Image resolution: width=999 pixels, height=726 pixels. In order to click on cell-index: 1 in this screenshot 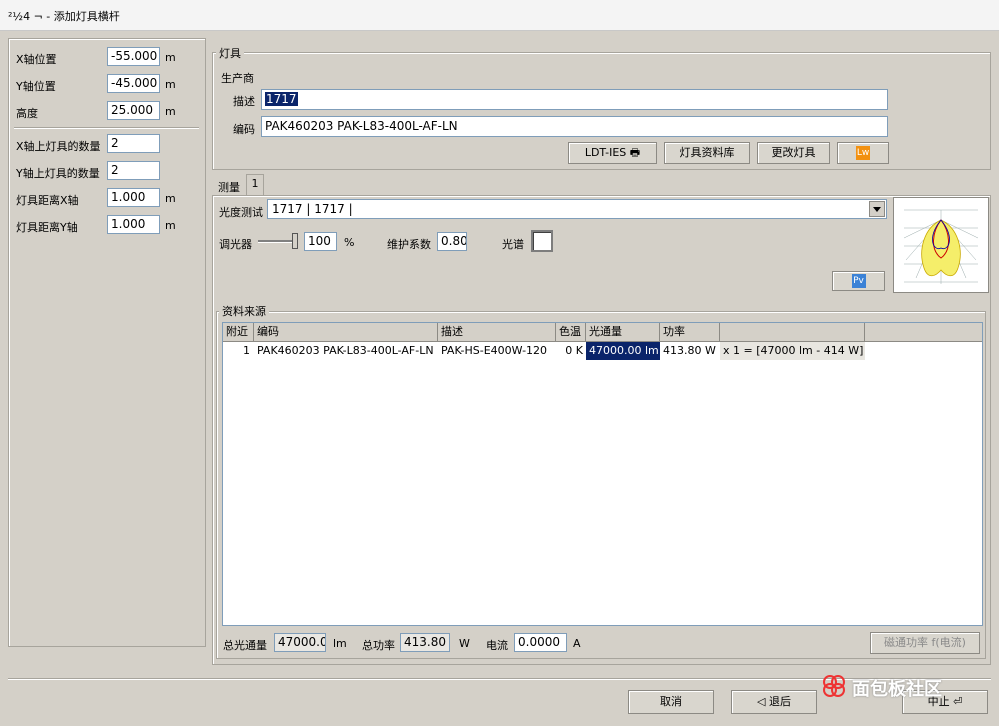, I will do `click(246, 350)`.